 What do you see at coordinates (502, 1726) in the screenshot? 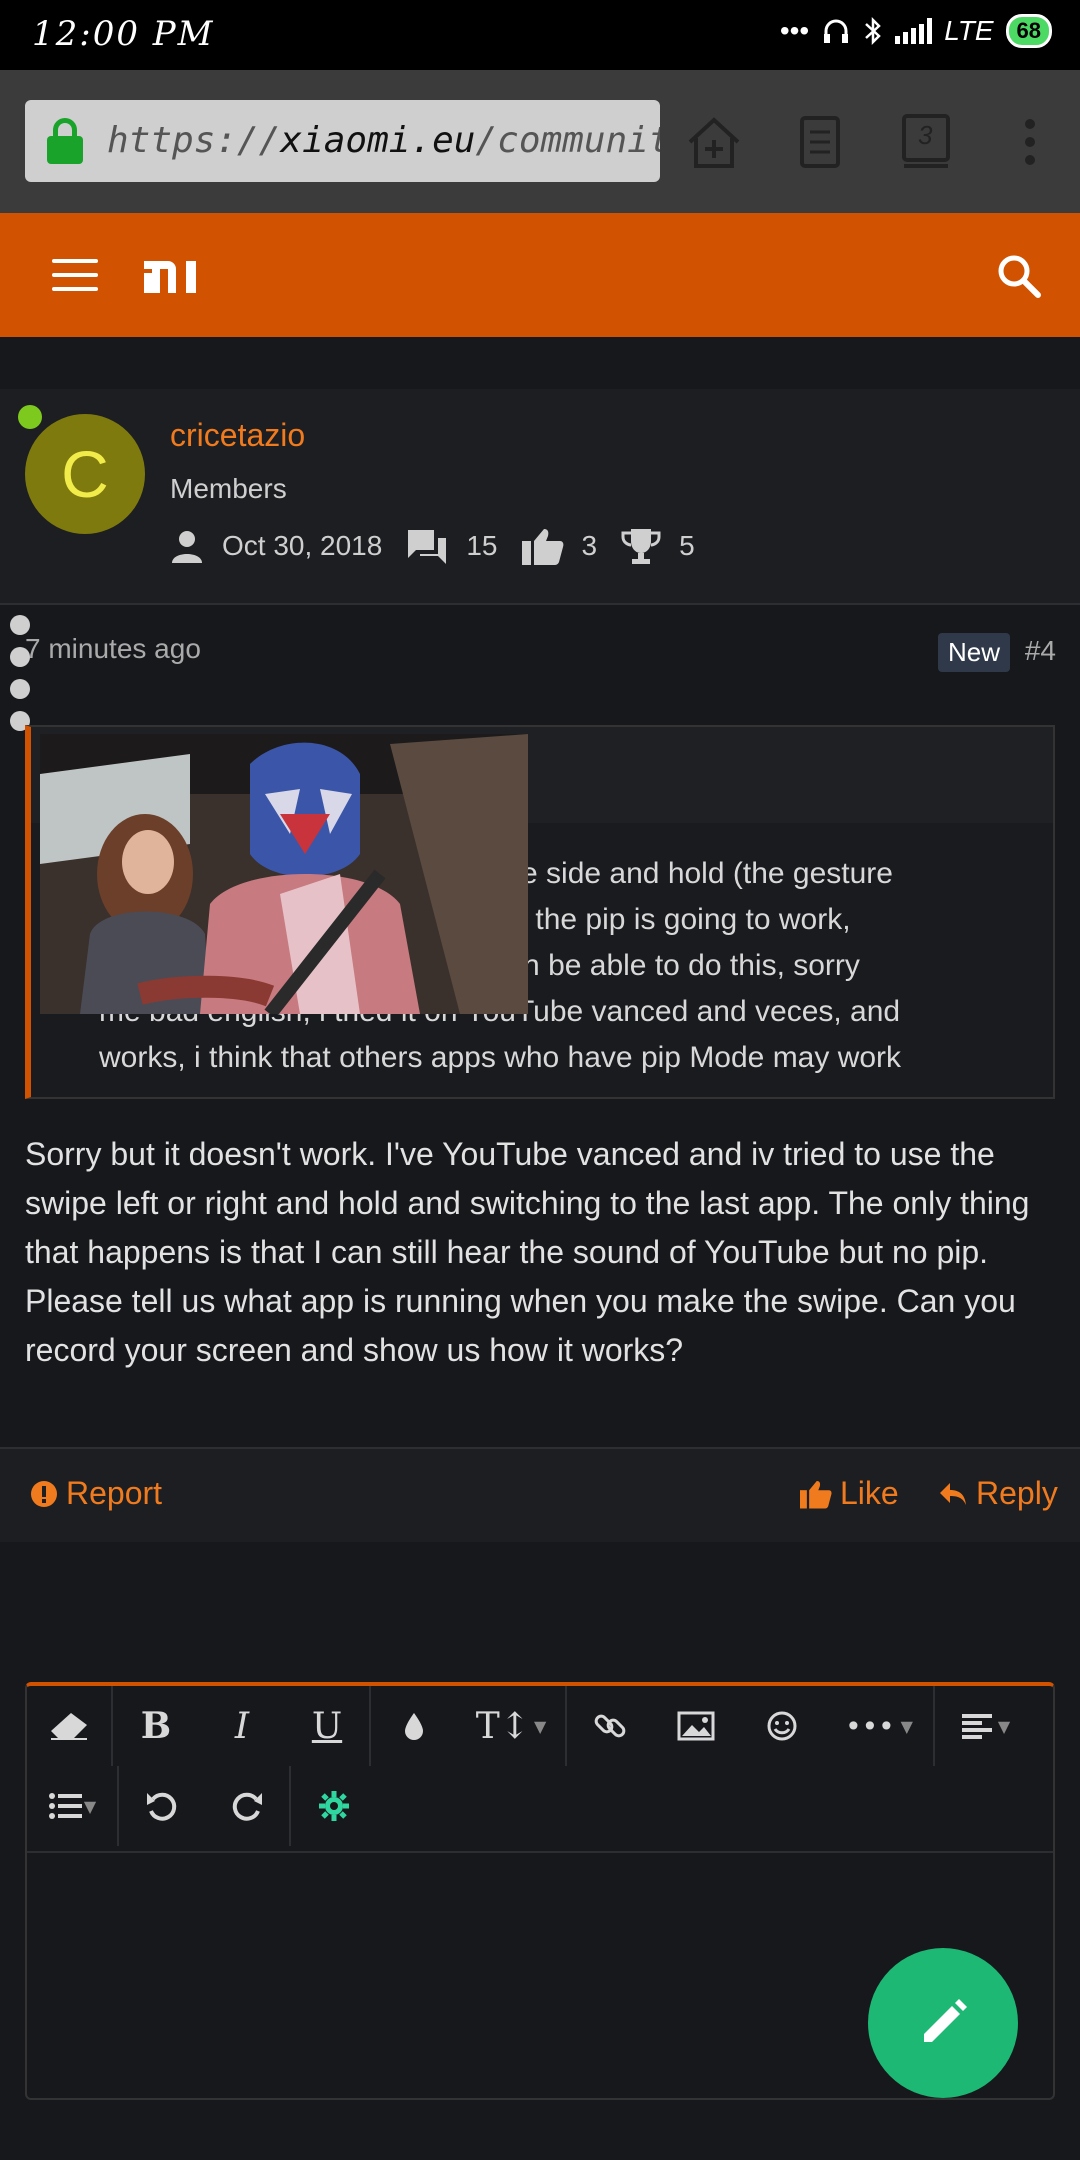
I see `font-size-icon: T↕` at bounding box center [502, 1726].